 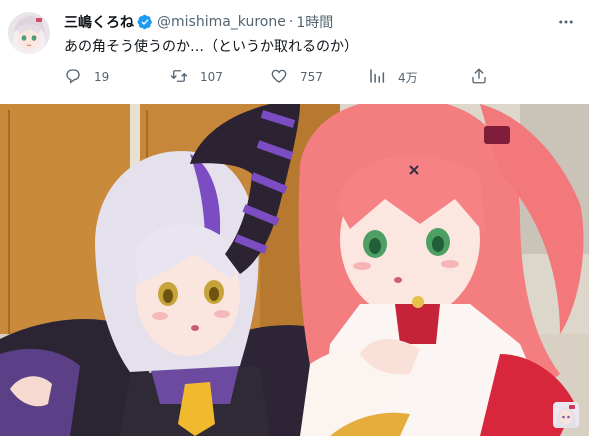 I want to click on views-count: 4万, so click(x=408, y=77).